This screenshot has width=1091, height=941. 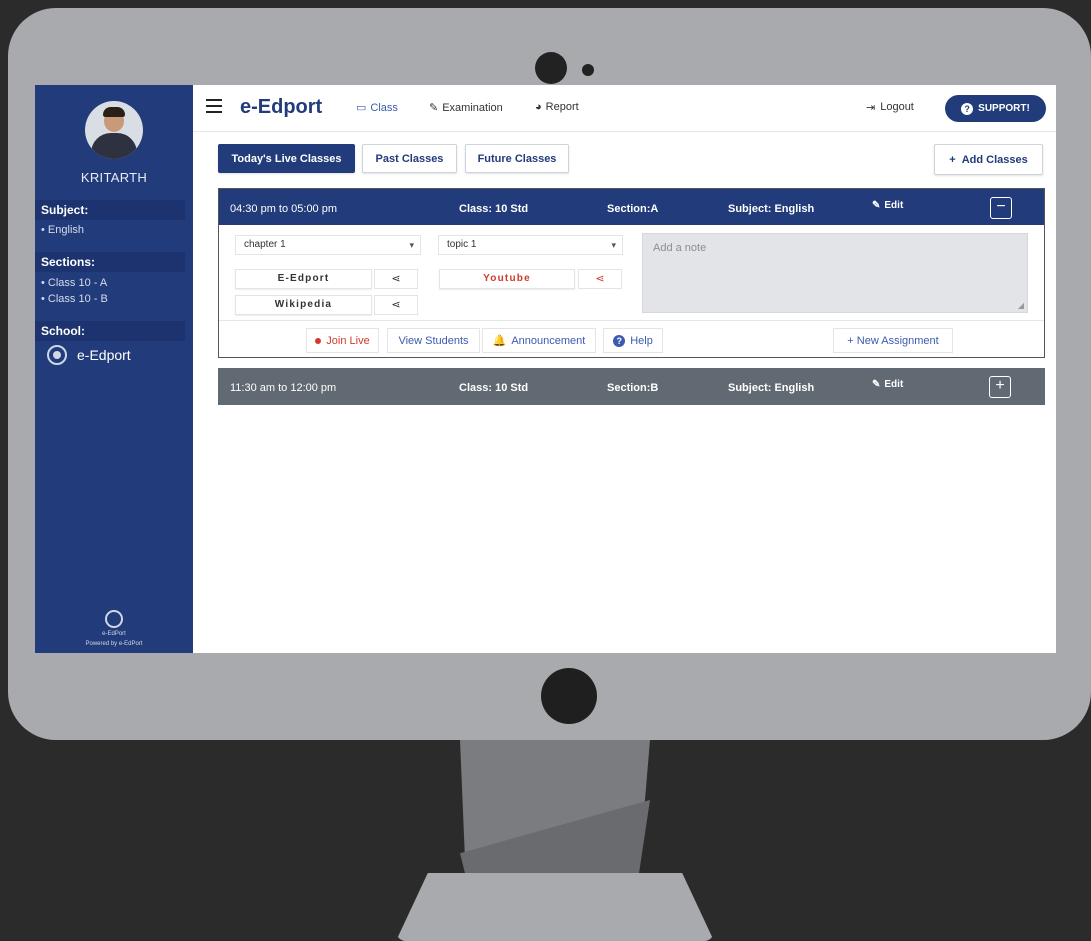 I want to click on subject-heading: Subject:, so click(x=110, y=210).